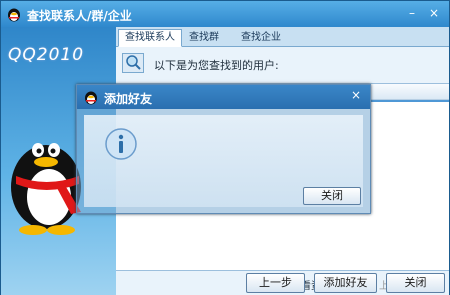 This screenshot has width=450, height=295. What do you see at coordinates (223, 97) in the screenshot?
I see `dialog-title-bar: 添加好友 ×` at bounding box center [223, 97].